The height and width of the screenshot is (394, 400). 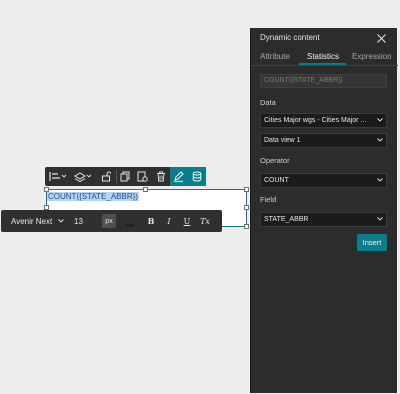 I want to click on font-size-value: 13, so click(x=78, y=221).